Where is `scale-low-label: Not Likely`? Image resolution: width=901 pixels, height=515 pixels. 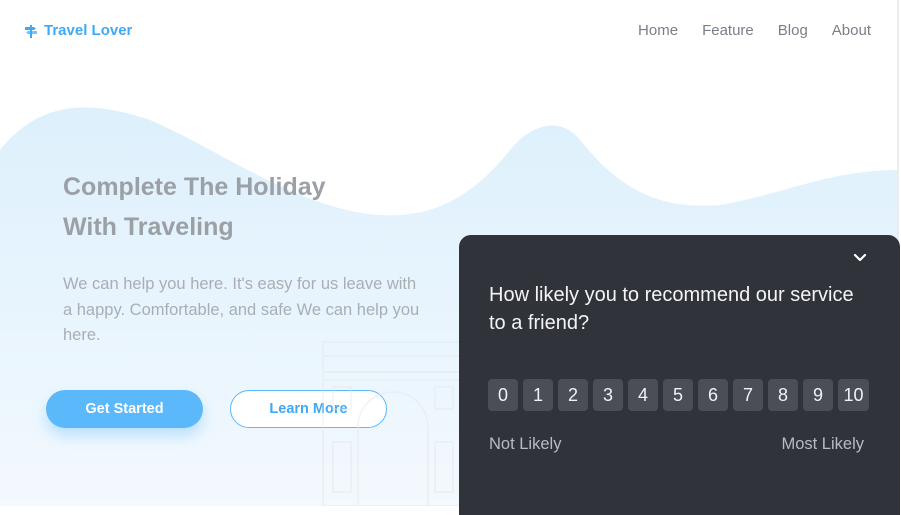
scale-low-label: Not Likely is located at coordinates (525, 444).